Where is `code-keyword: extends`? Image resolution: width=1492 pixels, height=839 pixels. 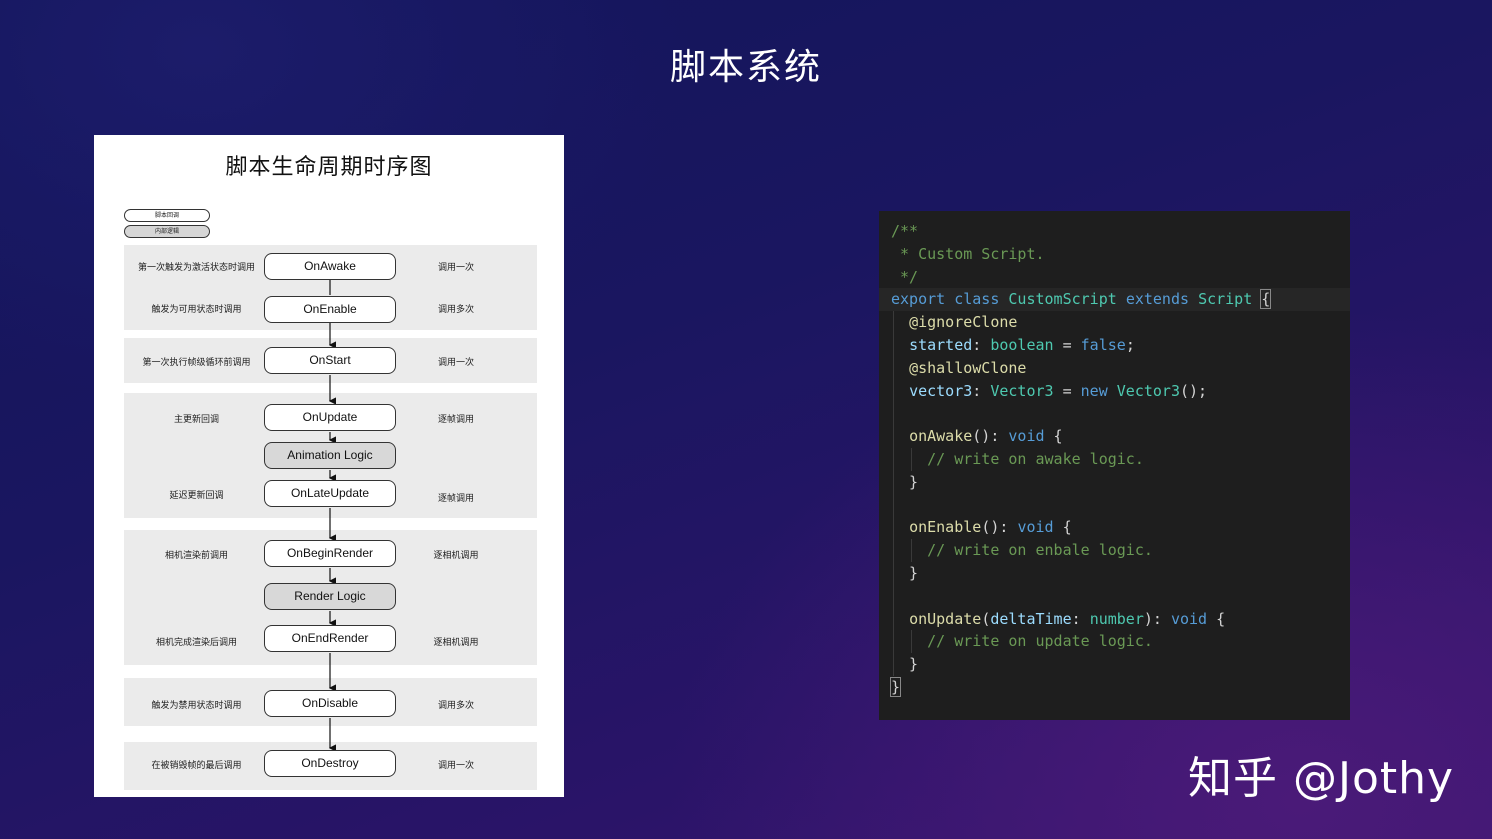 code-keyword: extends is located at coordinates (1157, 299).